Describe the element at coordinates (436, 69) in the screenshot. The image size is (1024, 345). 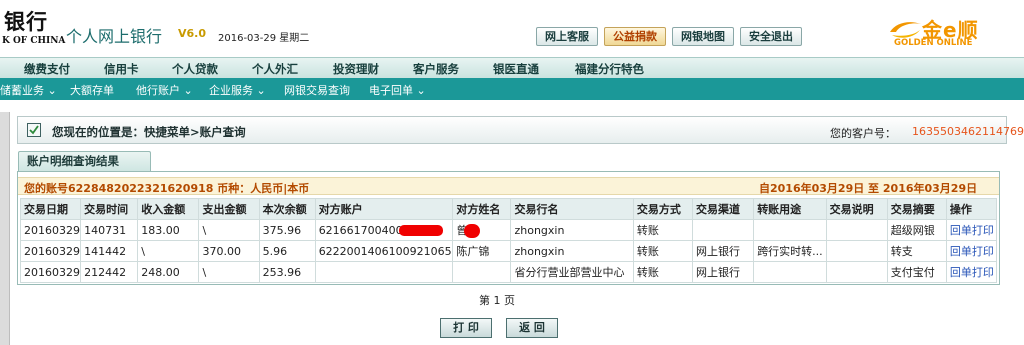
I see `nav-item-customer-service: 客户服务` at that location.